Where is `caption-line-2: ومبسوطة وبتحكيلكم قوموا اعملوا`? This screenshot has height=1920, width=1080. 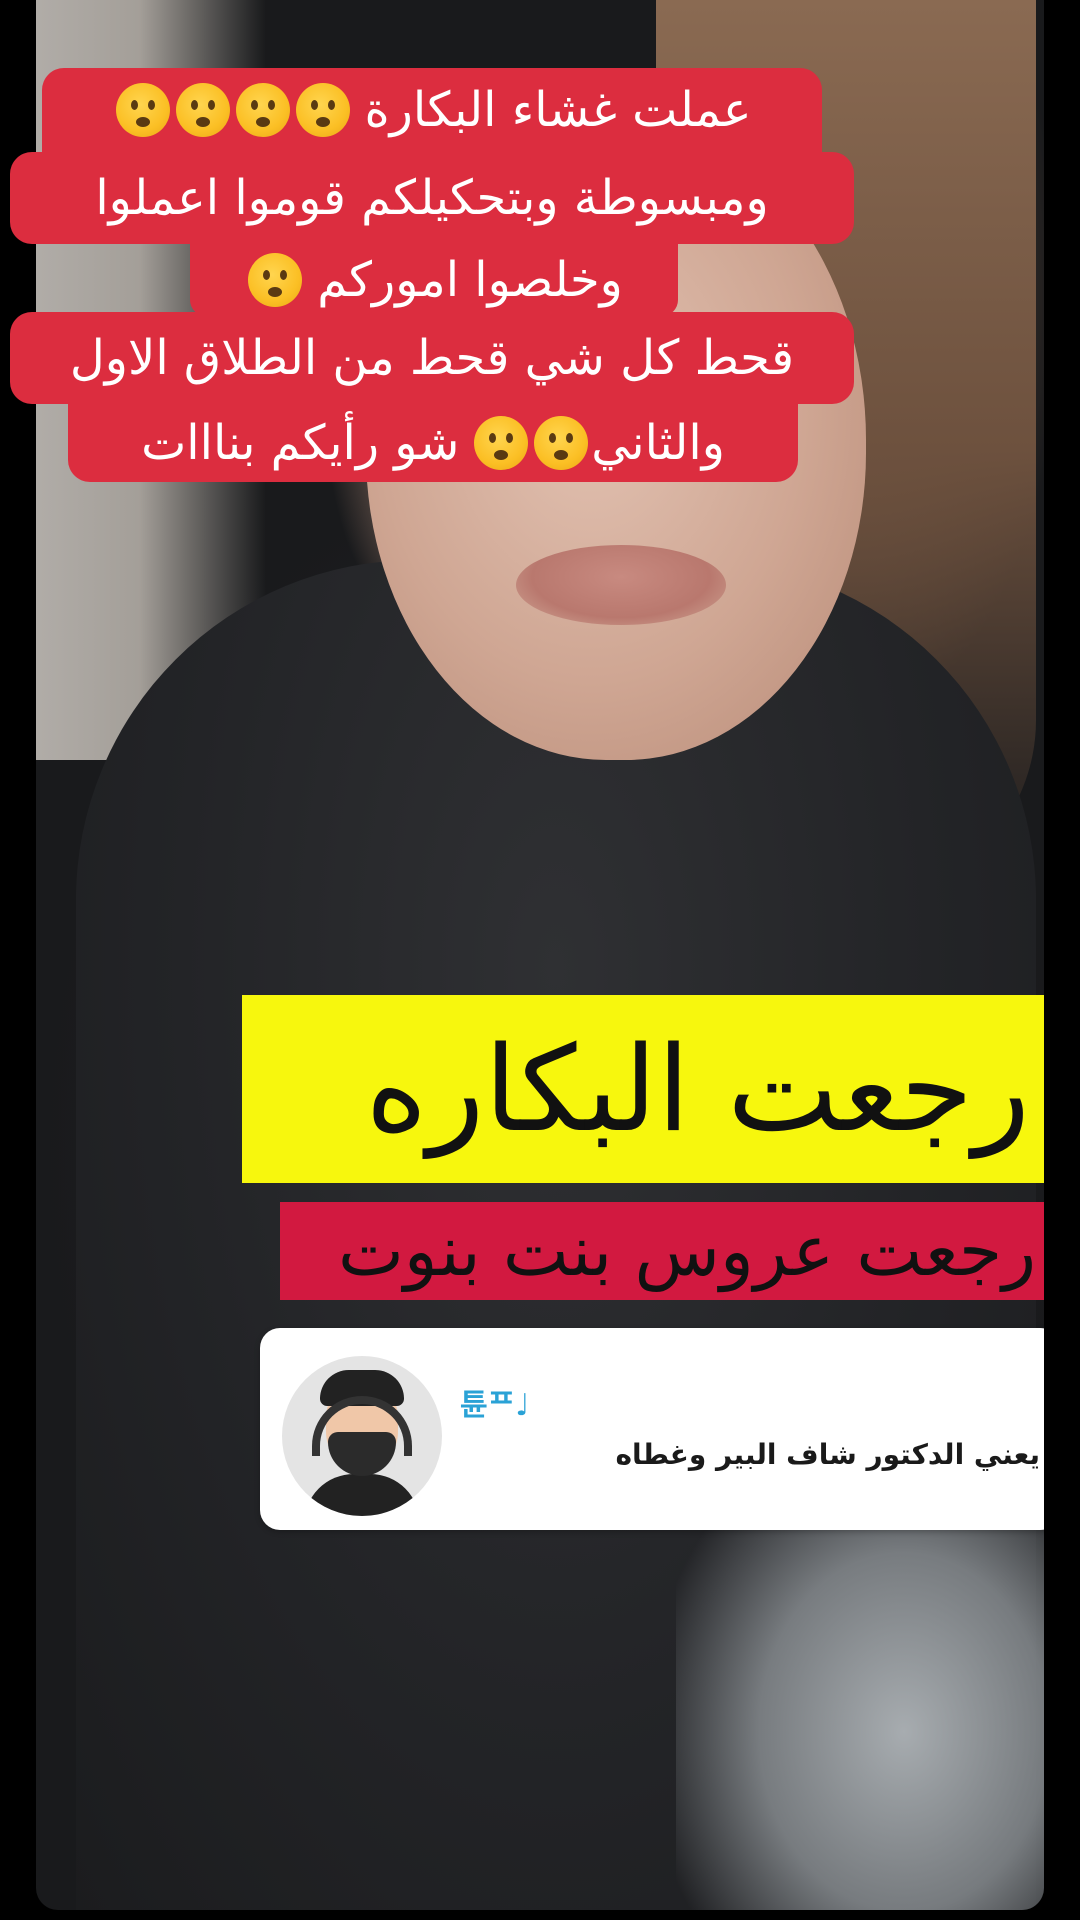 caption-line-2: ومبسوطة وبتحكيلكم قوموا اعملوا is located at coordinates (432, 198).